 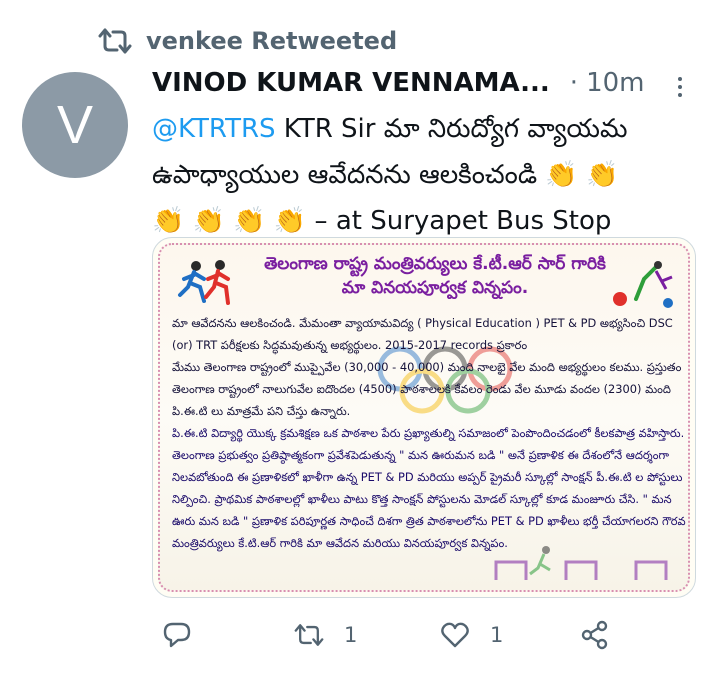 What do you see at coordinates (214, 129) in the screenshot?
I see `mention-link: @KTRTRS` at bounding box center [214, 129].